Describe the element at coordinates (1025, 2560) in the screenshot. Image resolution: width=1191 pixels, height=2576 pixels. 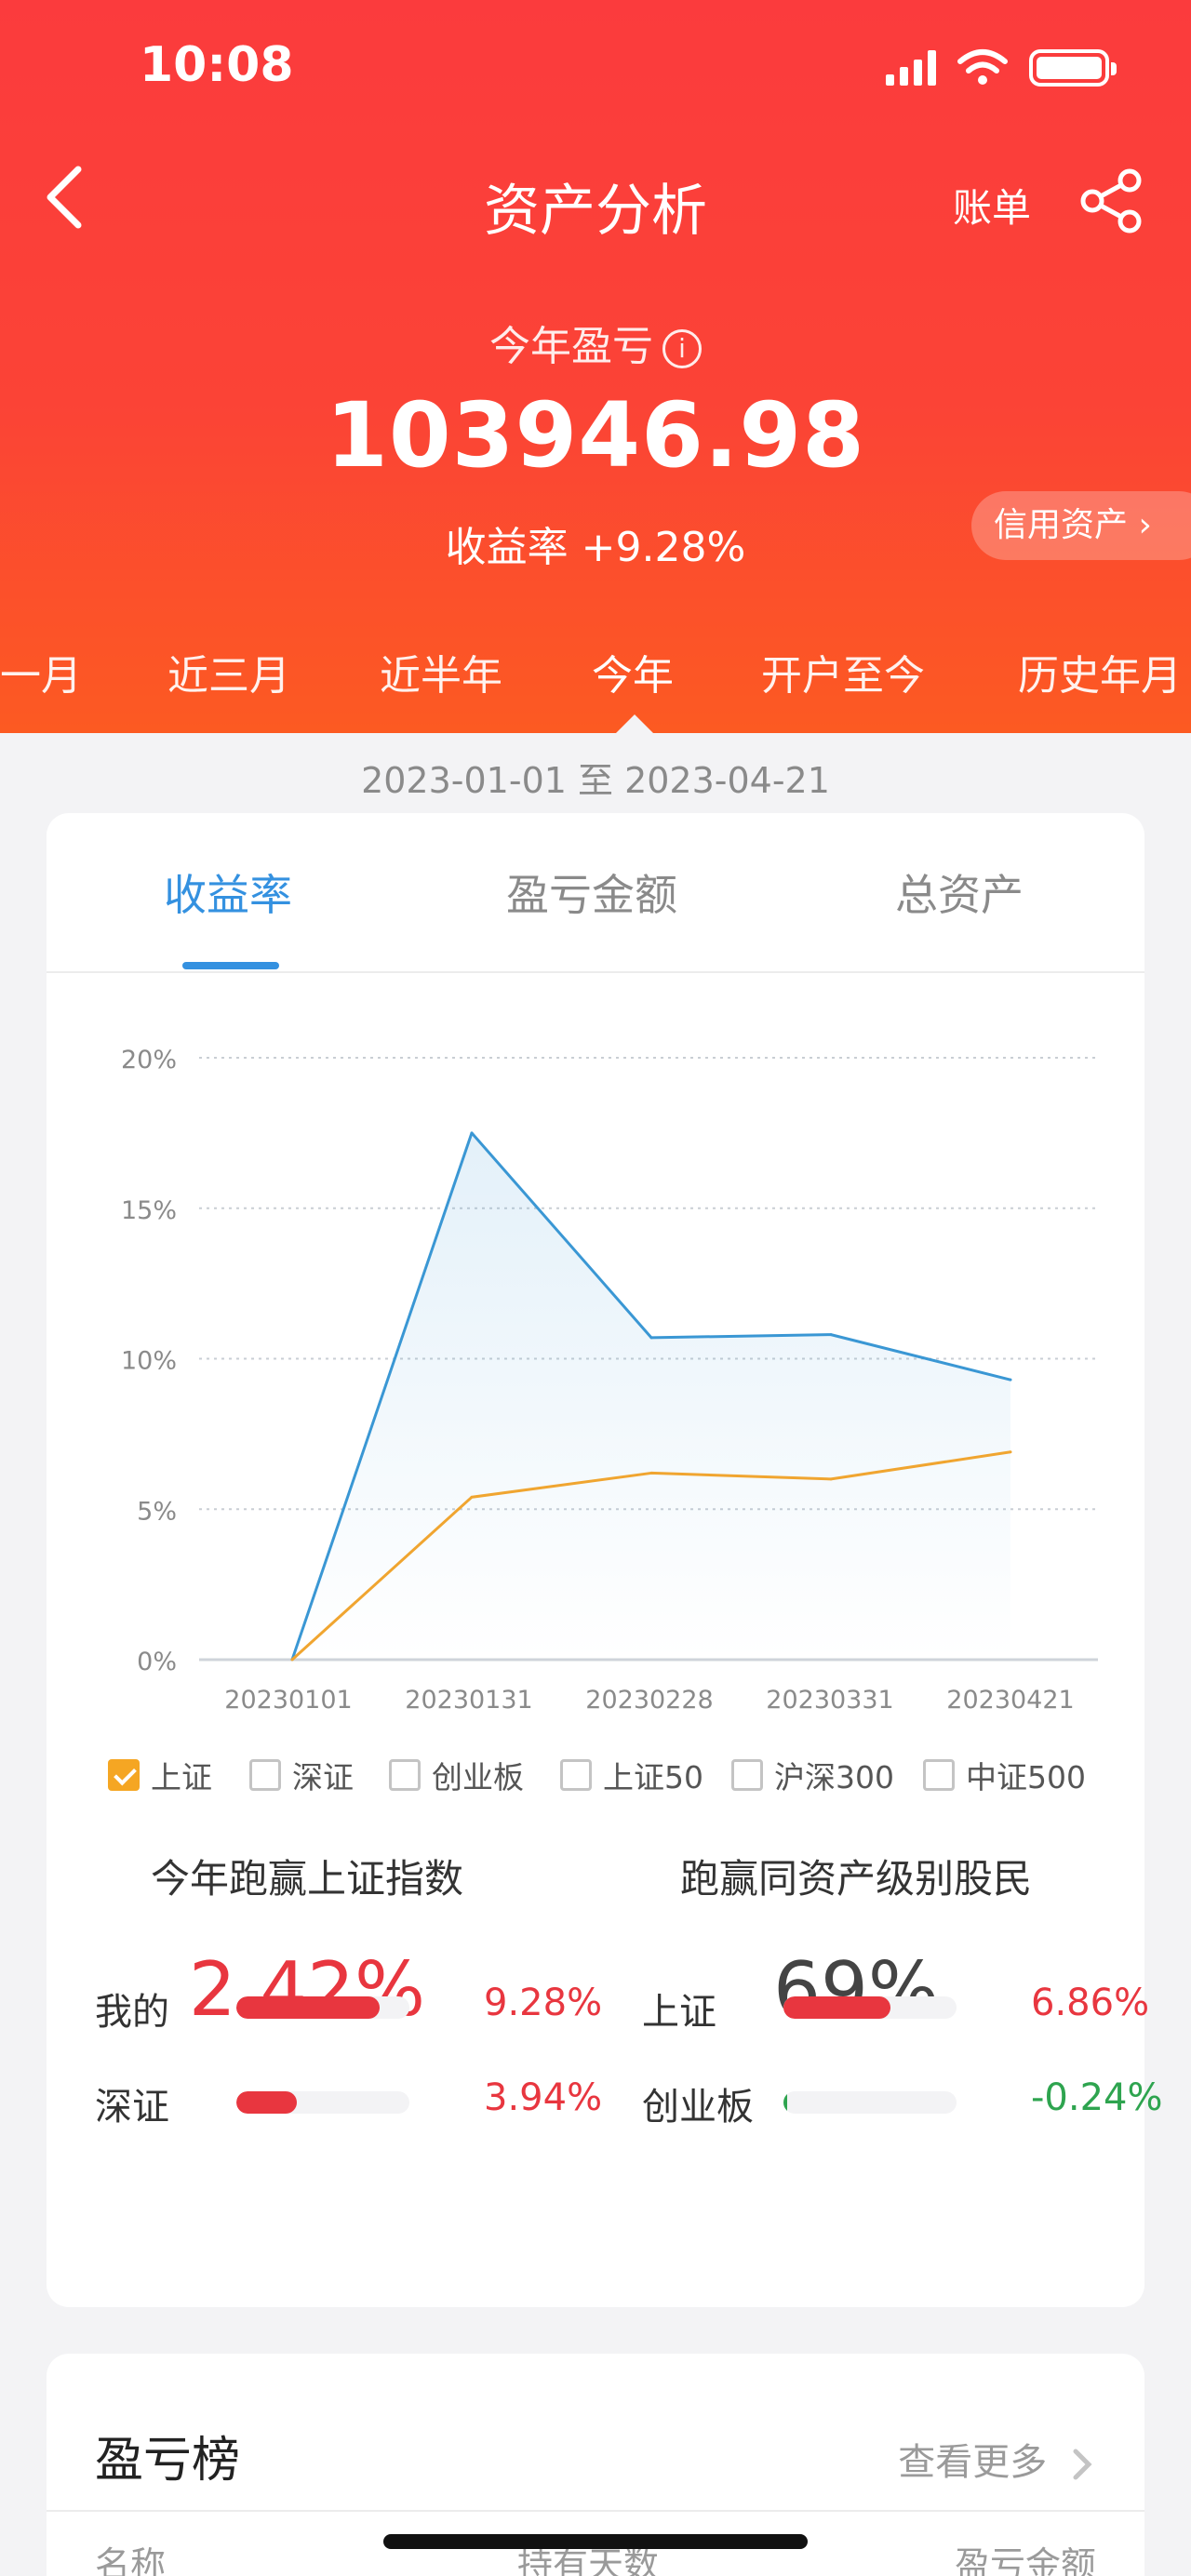
I see `column-pl-amount: 盈亏金额` at that location.